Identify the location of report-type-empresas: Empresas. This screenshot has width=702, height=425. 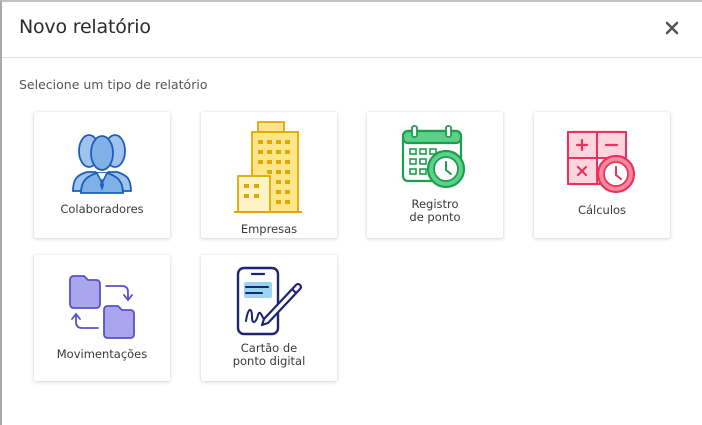
(269, 175).